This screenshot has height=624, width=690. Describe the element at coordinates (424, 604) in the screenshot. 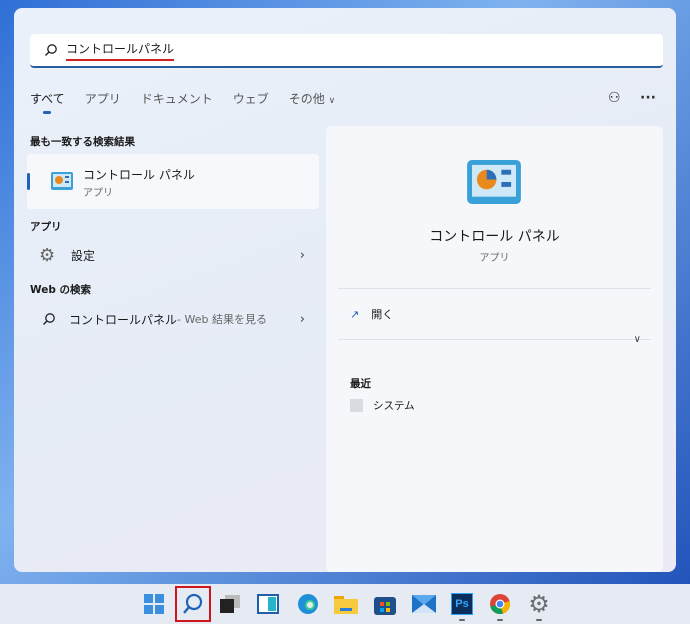

I see `mail-icon` at that location.